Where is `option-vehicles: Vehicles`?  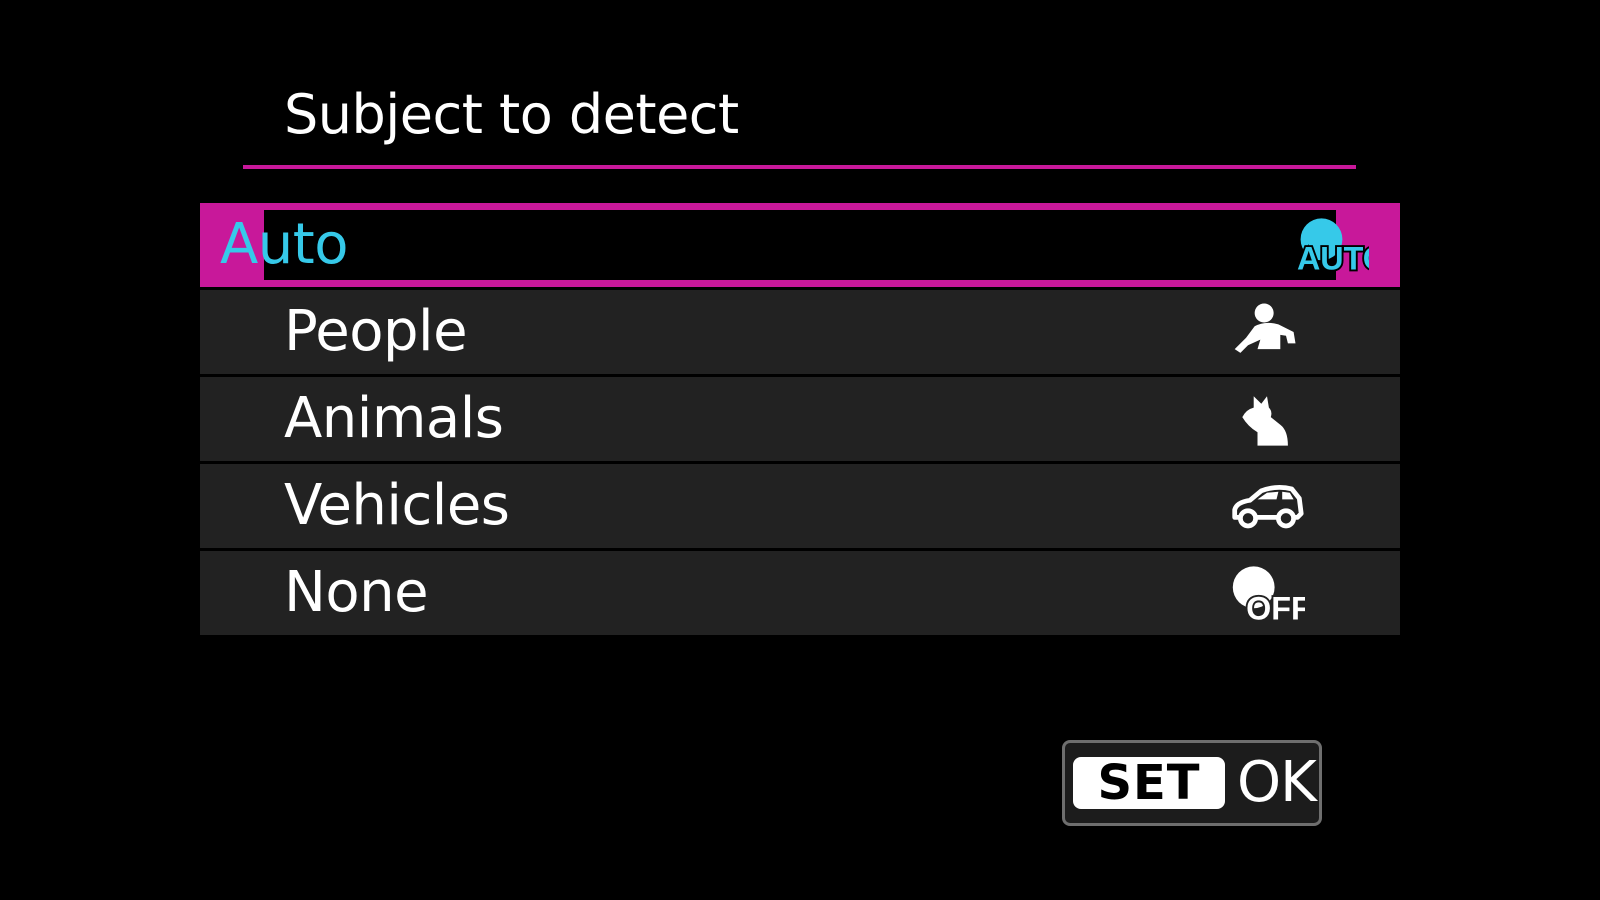
option-vehicles: Vehicles is located at coordinates (800, 506).